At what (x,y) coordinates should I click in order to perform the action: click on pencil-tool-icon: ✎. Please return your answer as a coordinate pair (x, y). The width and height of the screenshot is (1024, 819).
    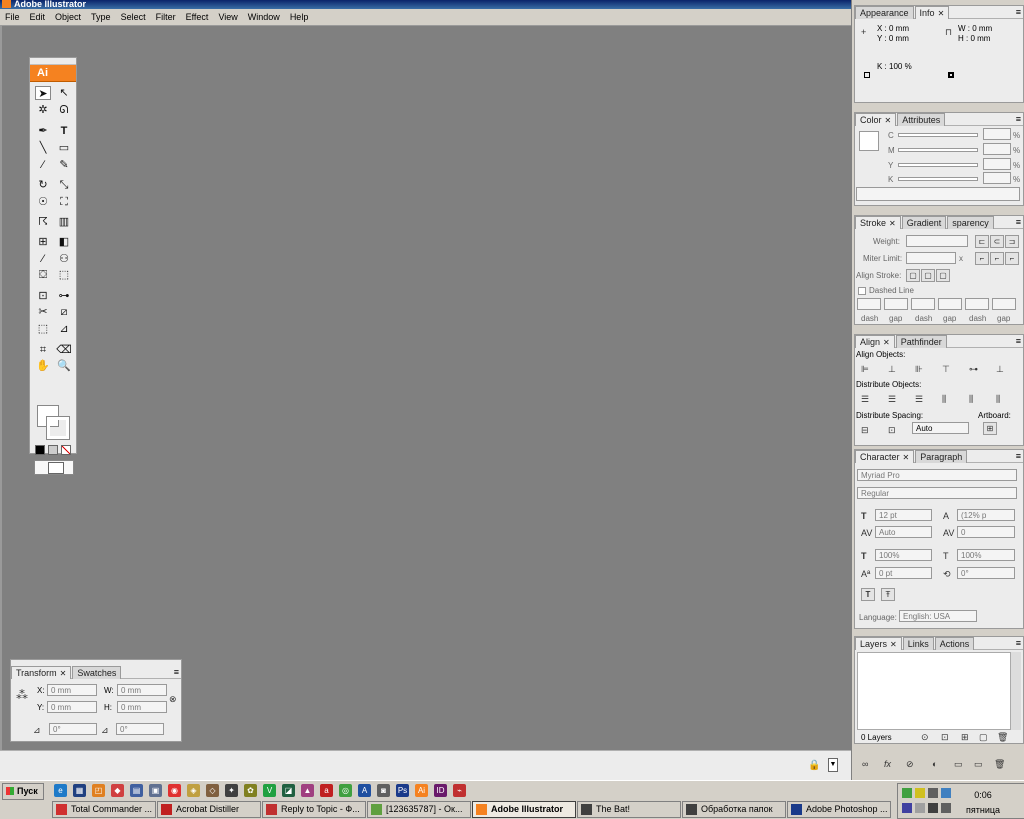
    Looking at the image, I should click on (64, 165).